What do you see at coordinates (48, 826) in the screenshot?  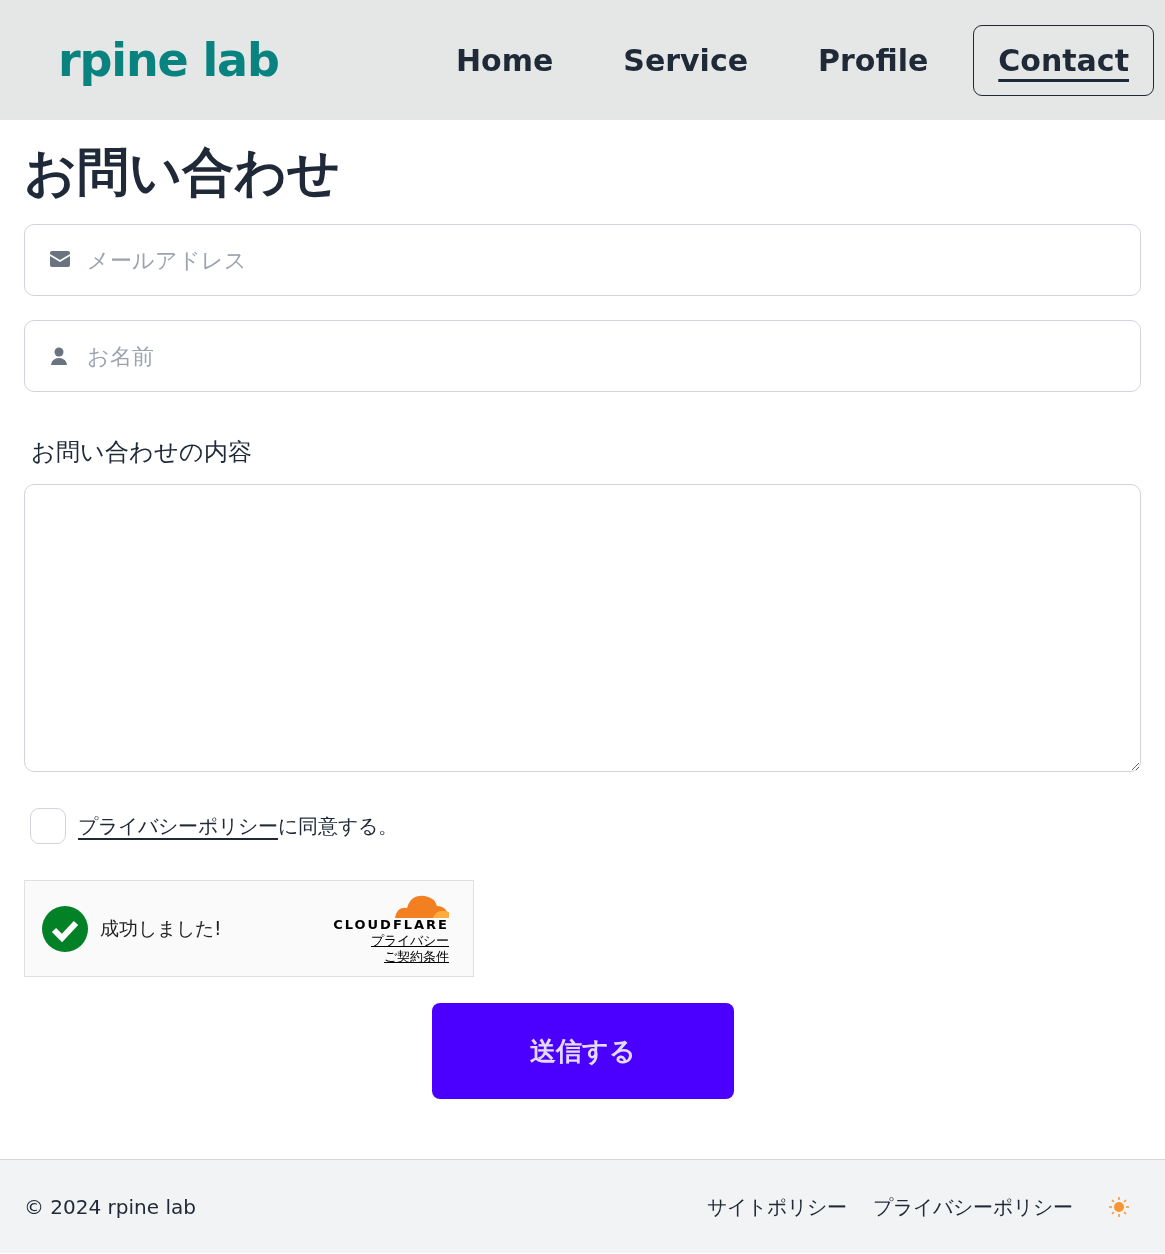 I see `agree-checkbox` at bounding box center [48, 826].